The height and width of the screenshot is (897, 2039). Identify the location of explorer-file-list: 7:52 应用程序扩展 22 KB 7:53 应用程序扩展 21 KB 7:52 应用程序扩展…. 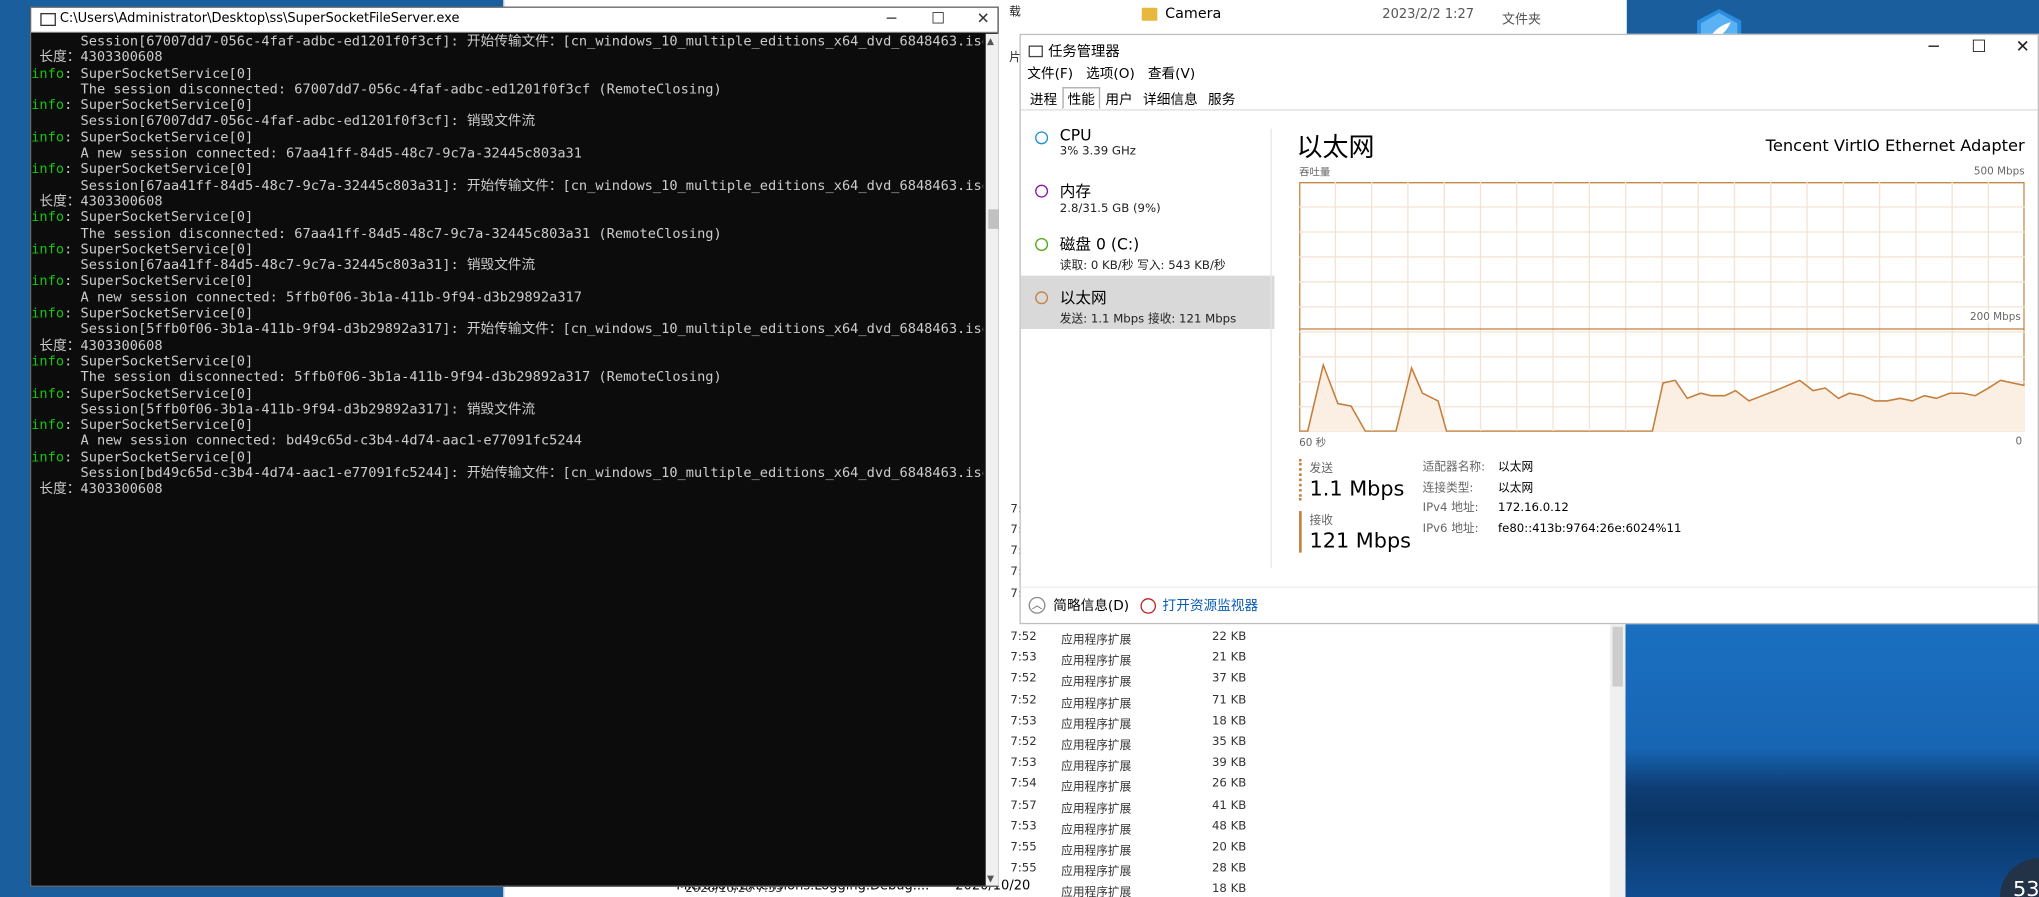
(1155, 760).